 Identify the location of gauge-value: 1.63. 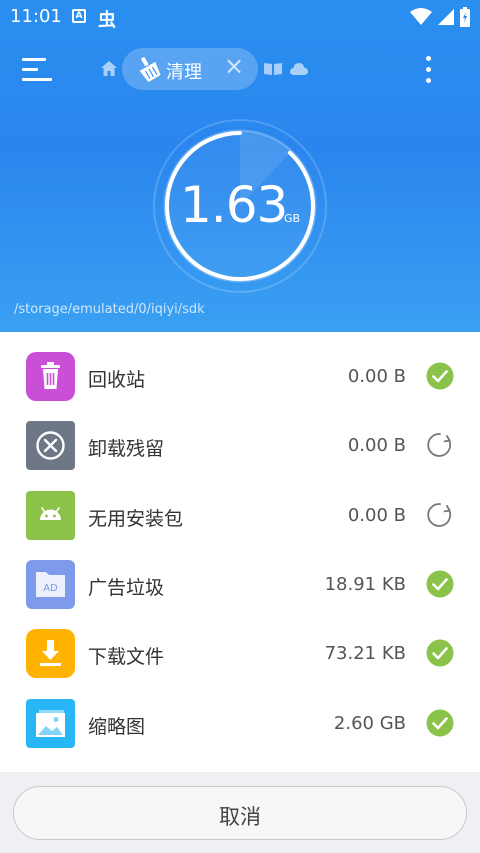
(234, 205).